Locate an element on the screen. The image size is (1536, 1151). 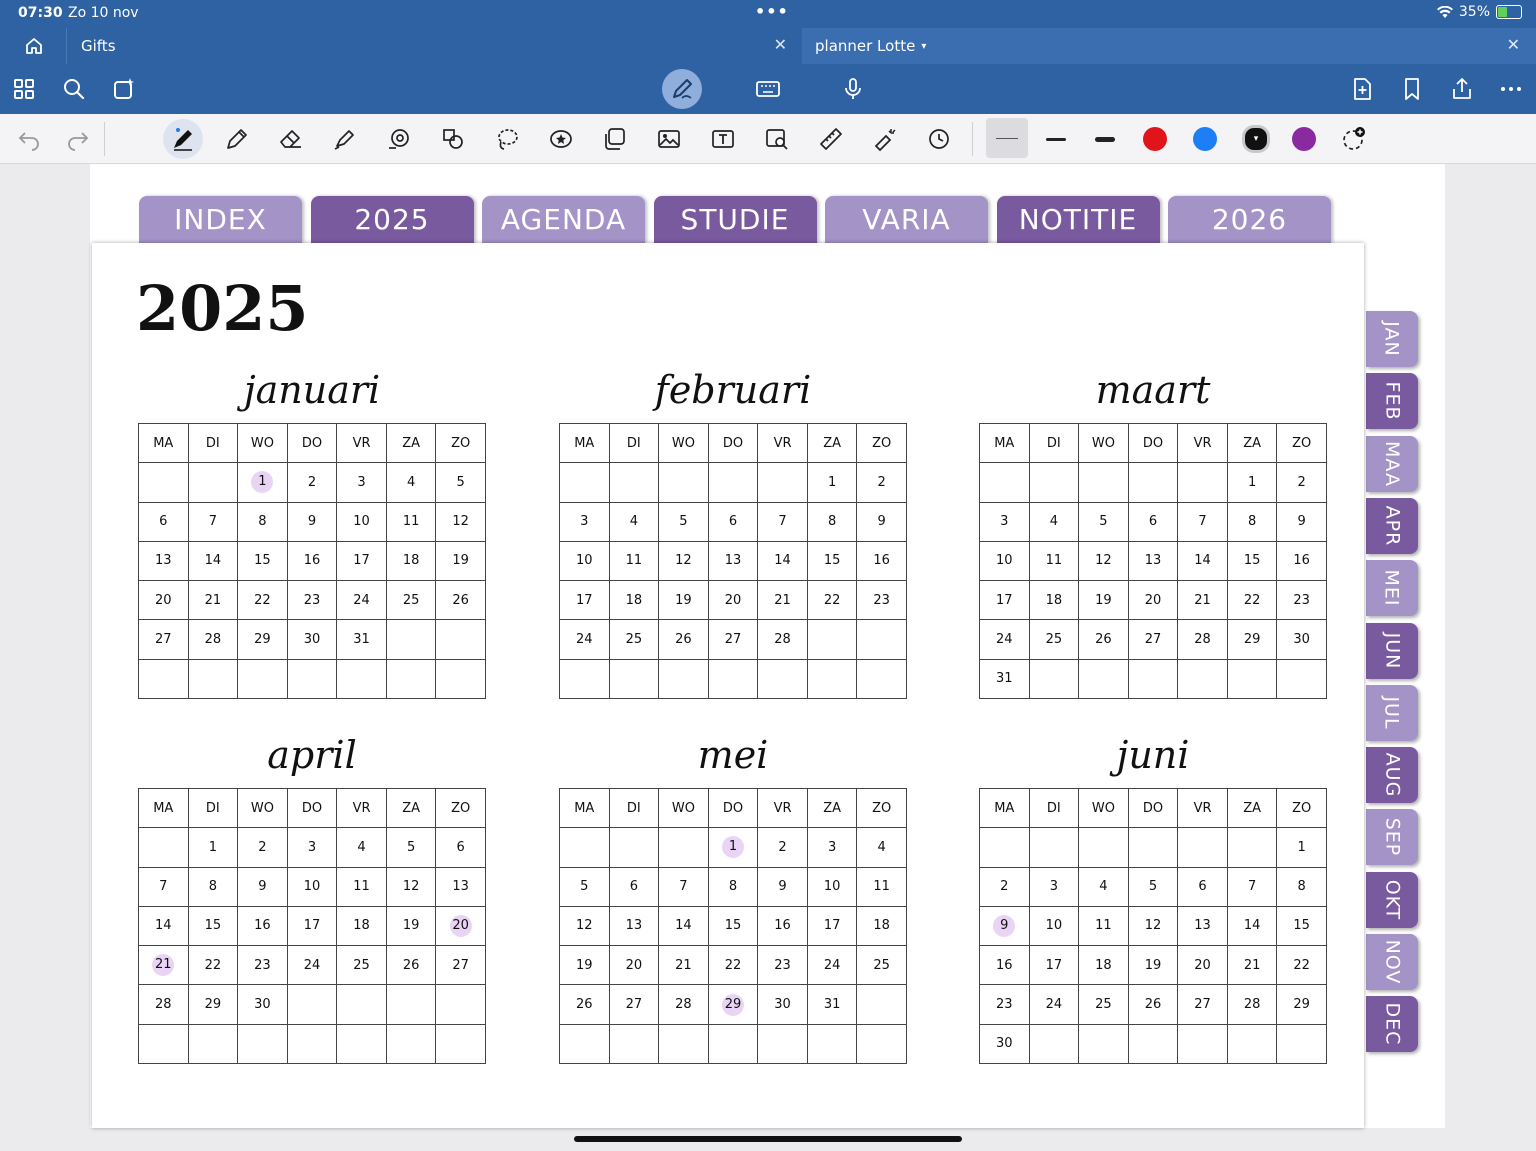
month-tab-dec: DEC is located at coordinates (1392, 1024).